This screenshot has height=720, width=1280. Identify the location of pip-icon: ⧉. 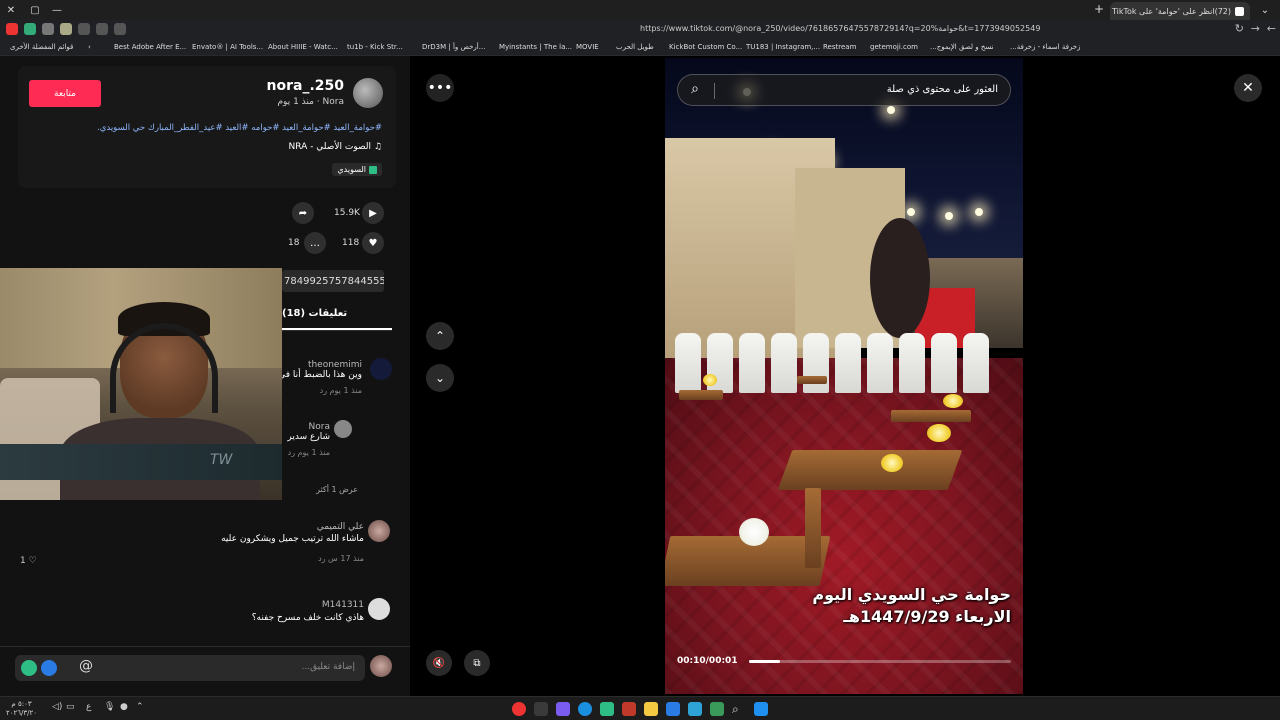
(477, 663).